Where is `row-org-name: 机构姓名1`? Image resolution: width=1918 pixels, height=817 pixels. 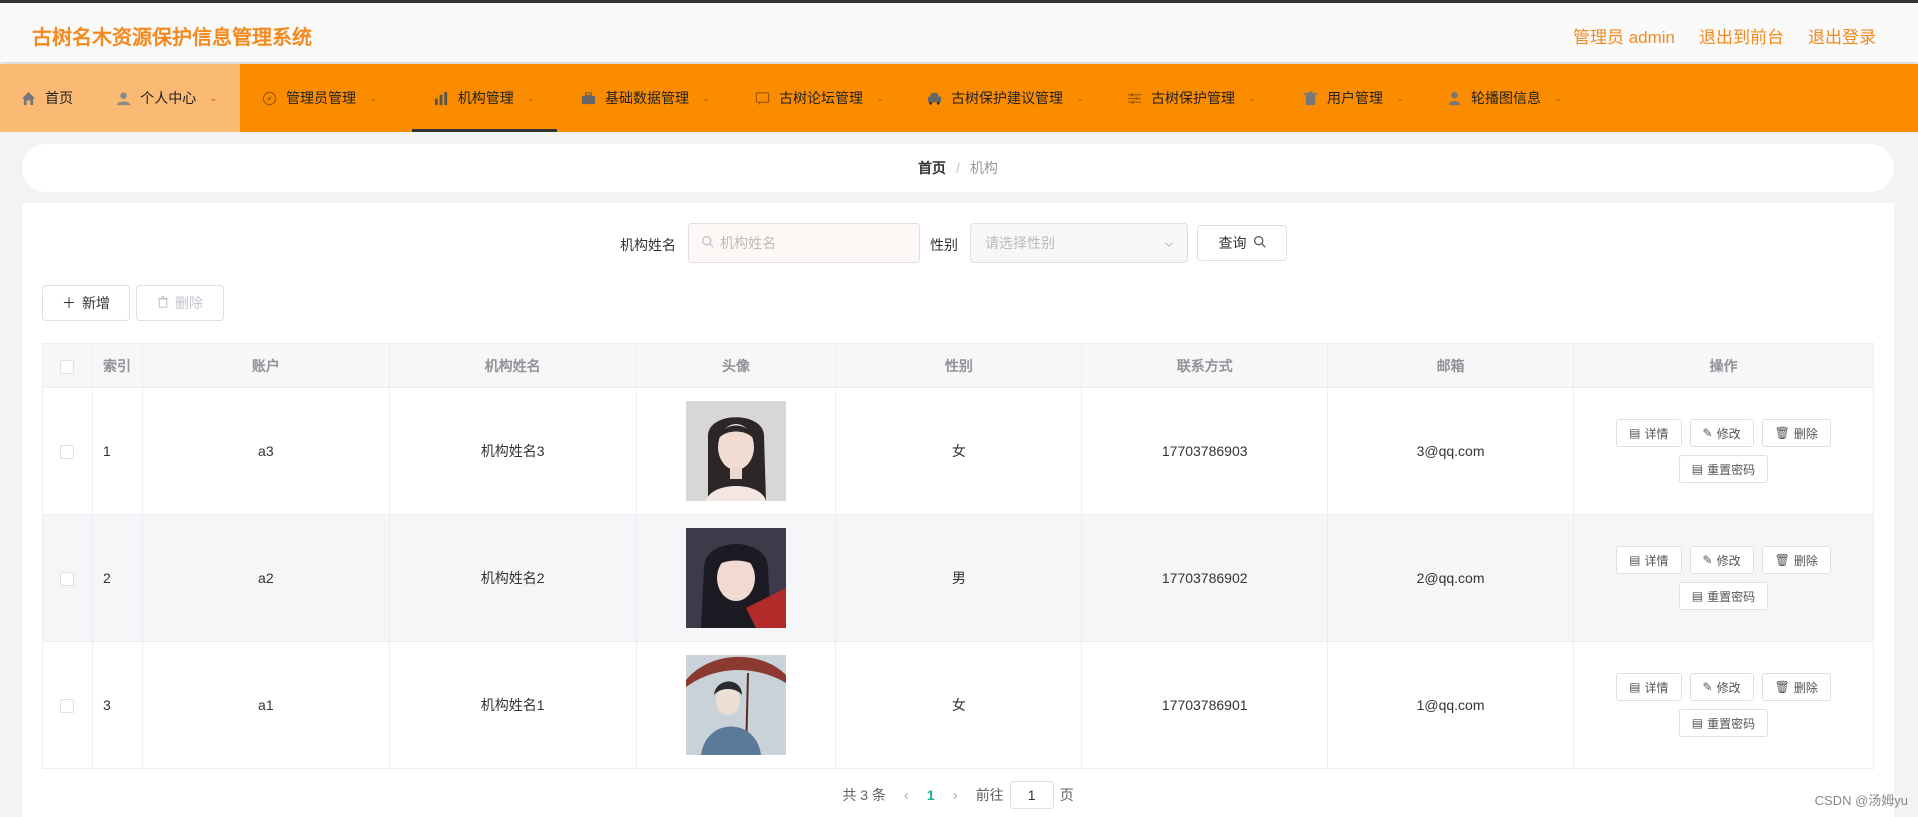 row-org-name: 机构姓名1 is located at coordinates (512, 705).